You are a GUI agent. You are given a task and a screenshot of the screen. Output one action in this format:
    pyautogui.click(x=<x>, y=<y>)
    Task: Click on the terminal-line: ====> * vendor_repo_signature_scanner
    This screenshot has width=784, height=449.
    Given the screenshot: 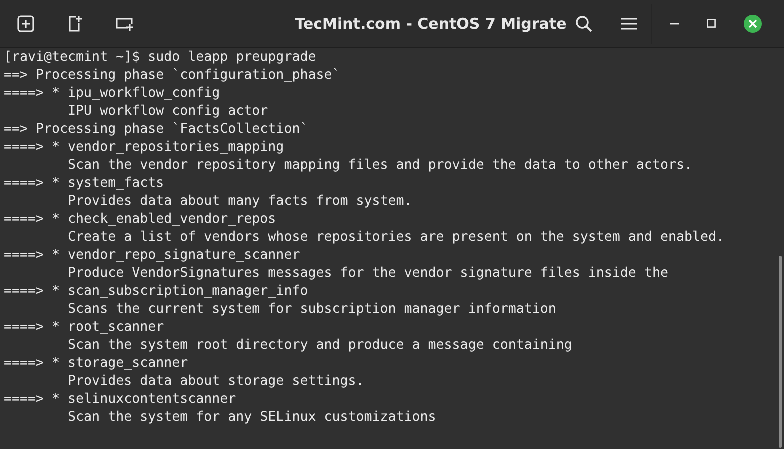 What is the action you would take?
    pyautogui.click(x=152, y=256)
    